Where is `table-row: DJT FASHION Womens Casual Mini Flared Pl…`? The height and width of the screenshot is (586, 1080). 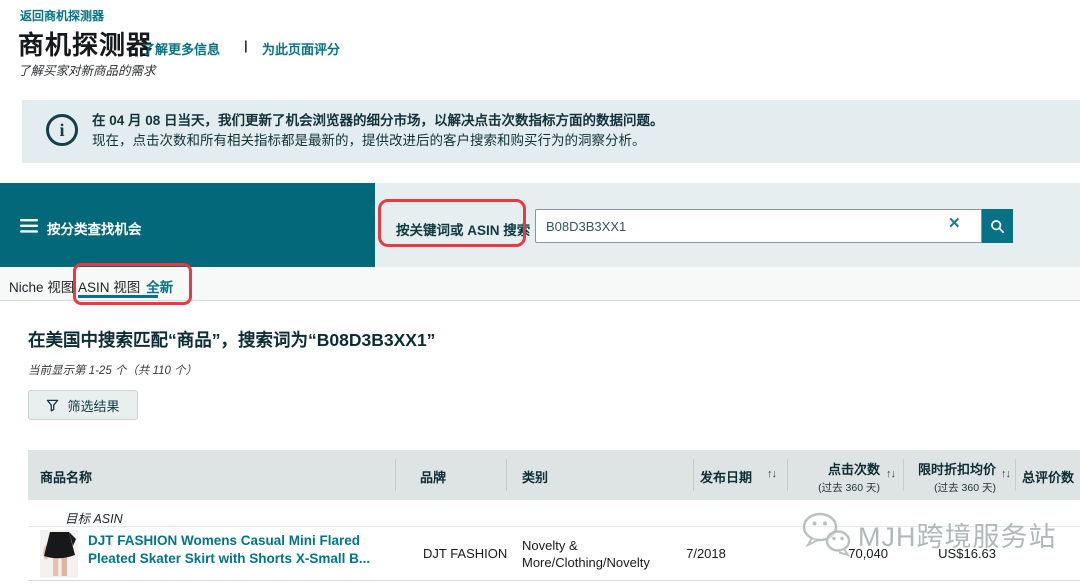
table-row: DJT FASHION Womens Casual Mini Flared Pl… is located at coordinates (554, 554).